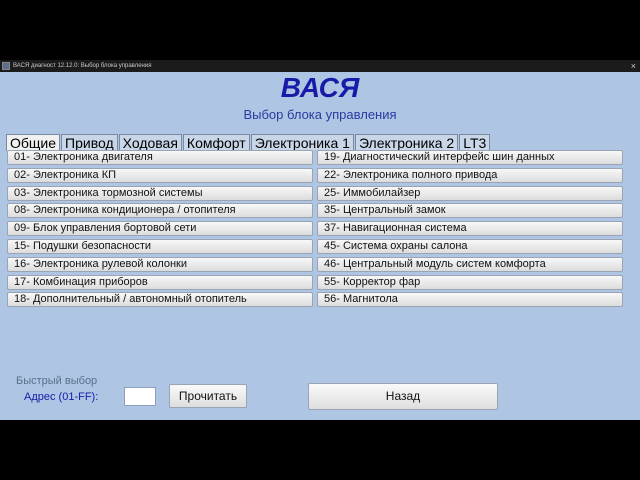 This screenshot has width=640, height=480. I want to click on quick-select-title: Быстрый выбор, so click(57, 381).